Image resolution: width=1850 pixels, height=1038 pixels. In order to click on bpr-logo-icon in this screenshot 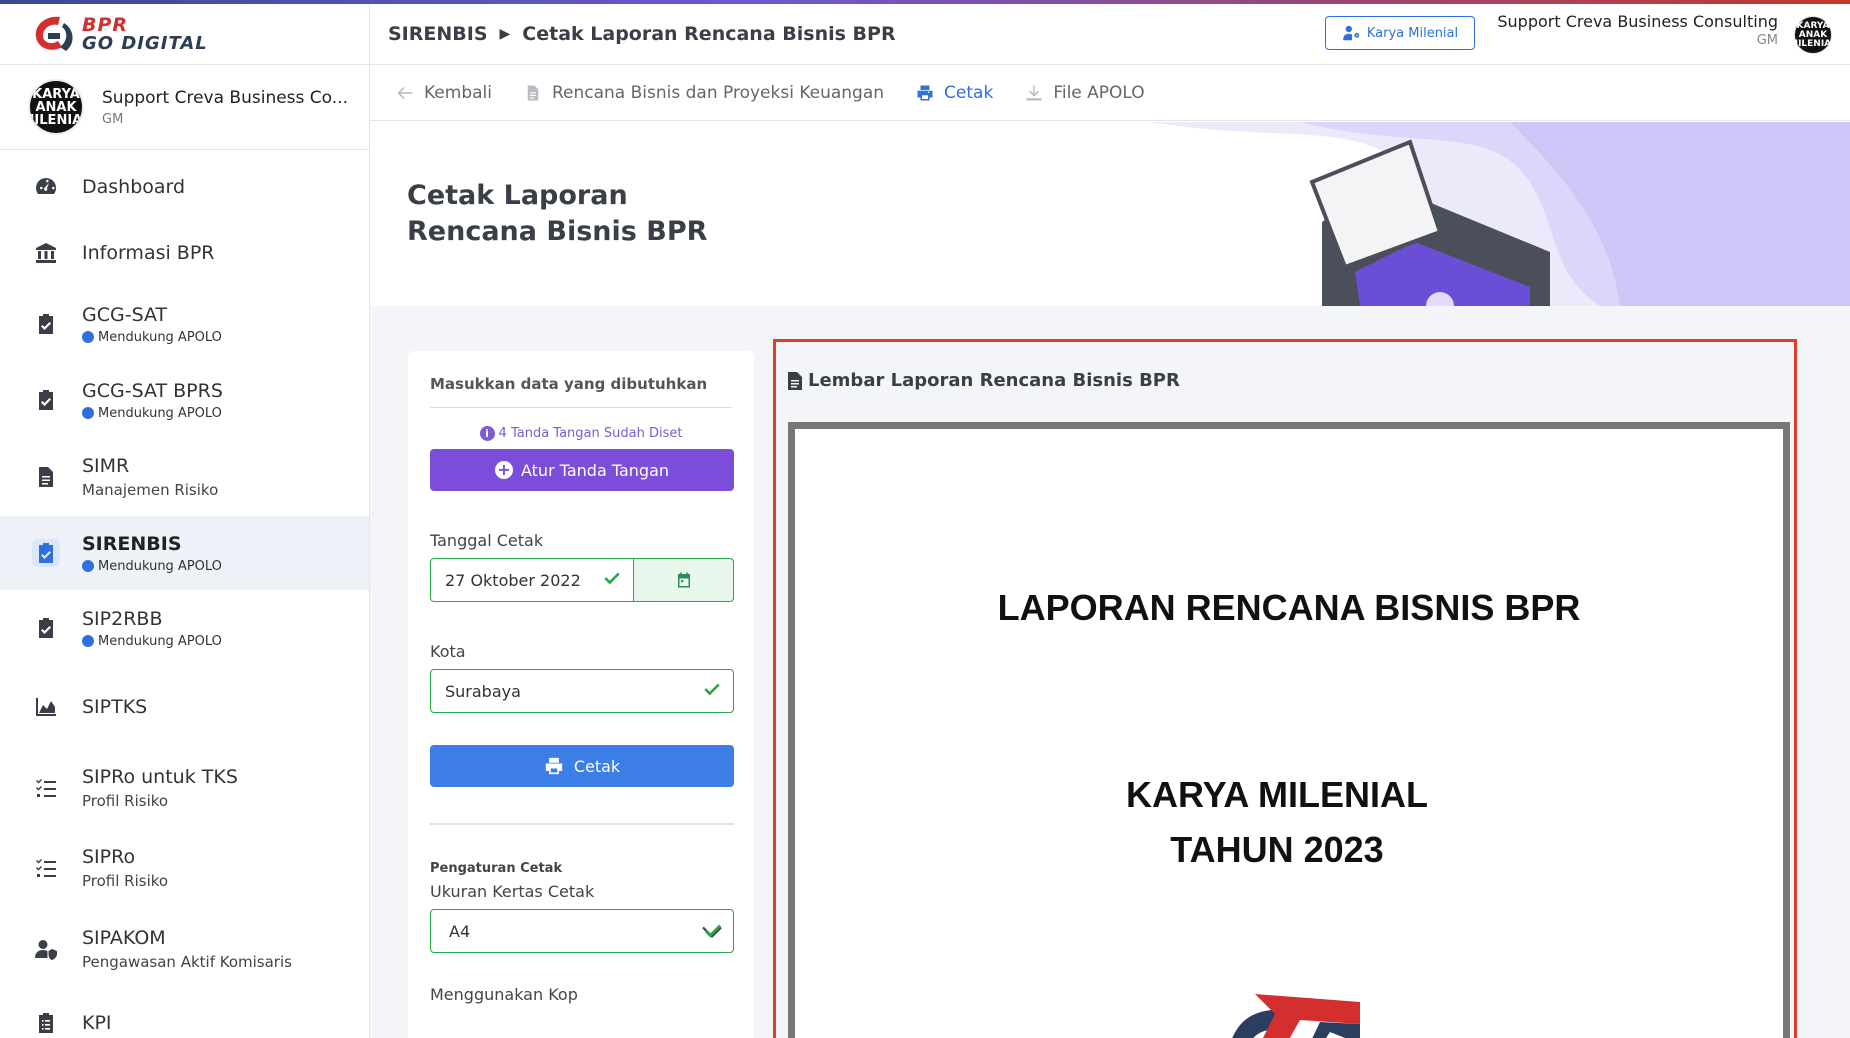, I will do `click(1296, 1016)`.